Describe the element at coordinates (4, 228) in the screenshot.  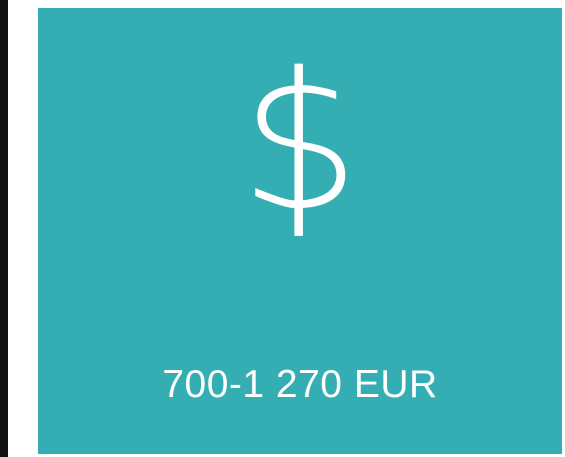
I see `left-edge-bar` at that location.